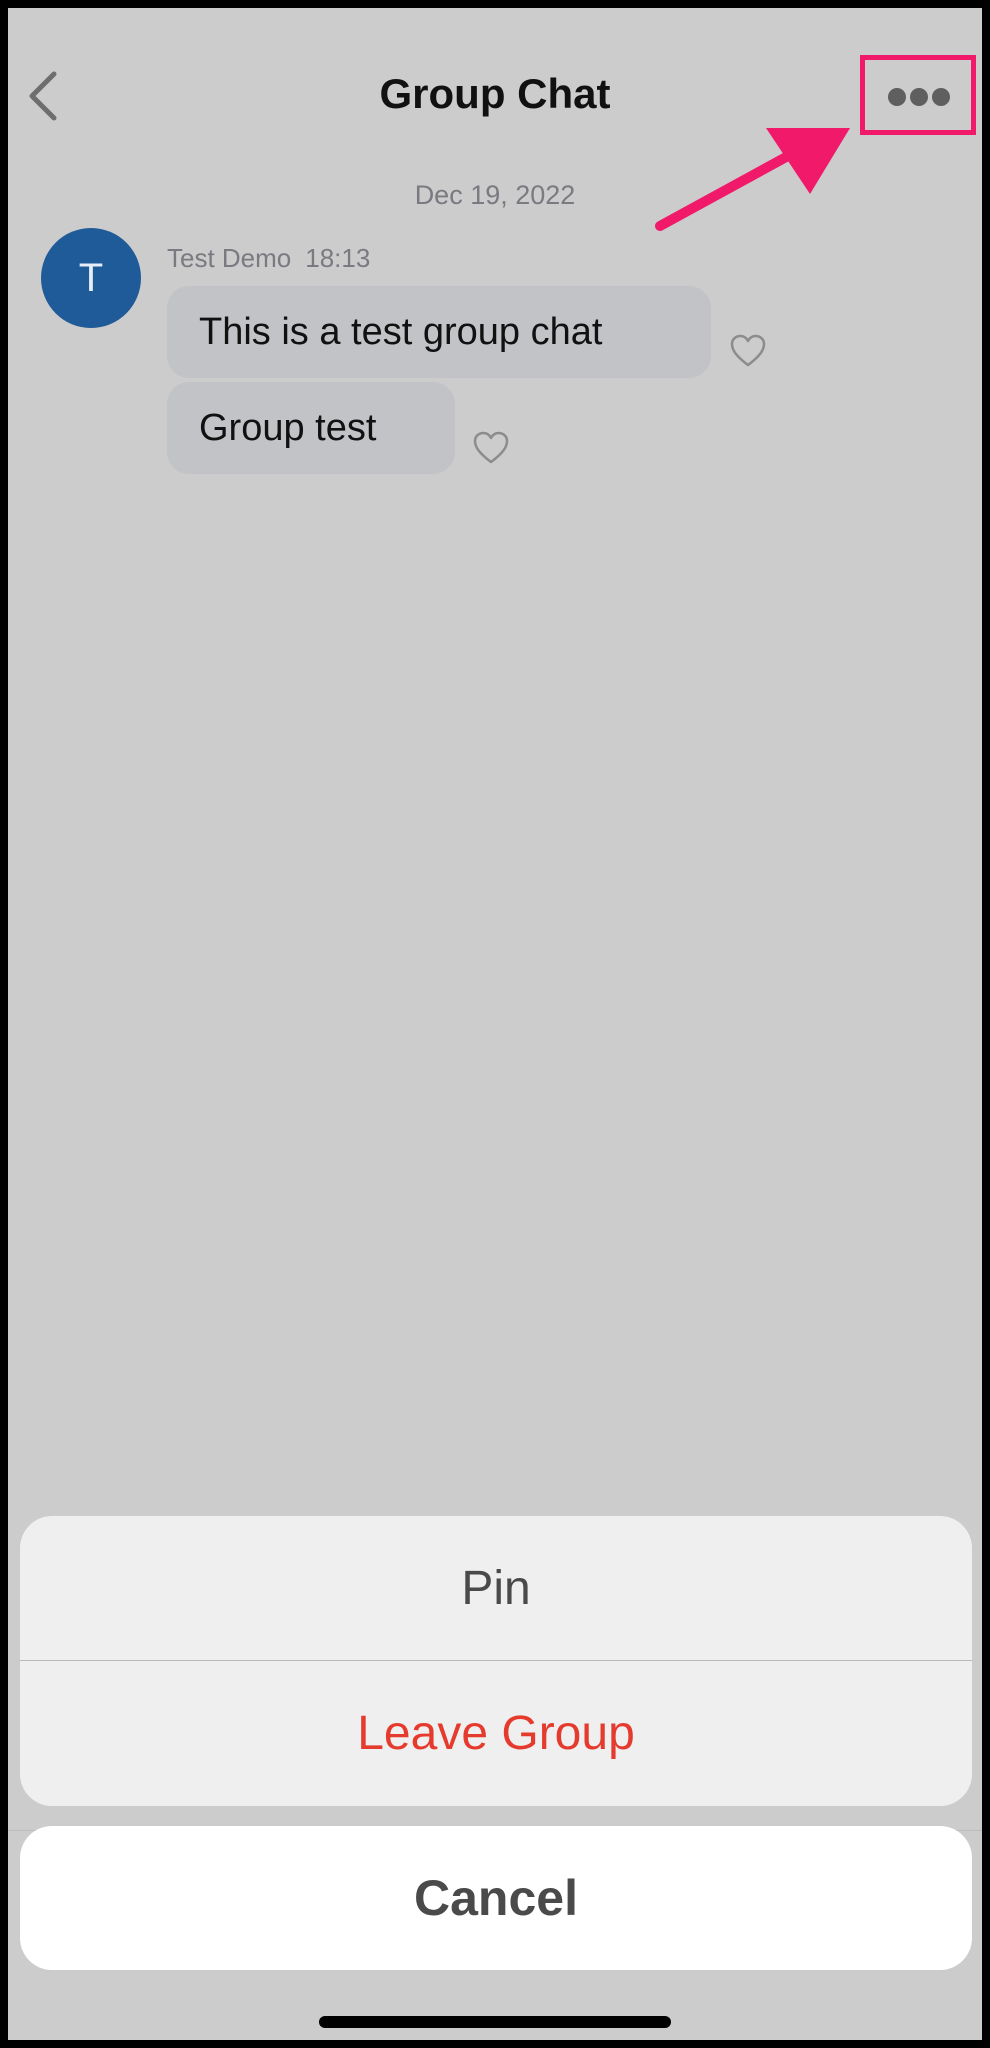 This screenshot has width=990, height=2048. Describe the element at coordinates (288, 427) in the screenshot. I see `message-text: Group test` at that location.